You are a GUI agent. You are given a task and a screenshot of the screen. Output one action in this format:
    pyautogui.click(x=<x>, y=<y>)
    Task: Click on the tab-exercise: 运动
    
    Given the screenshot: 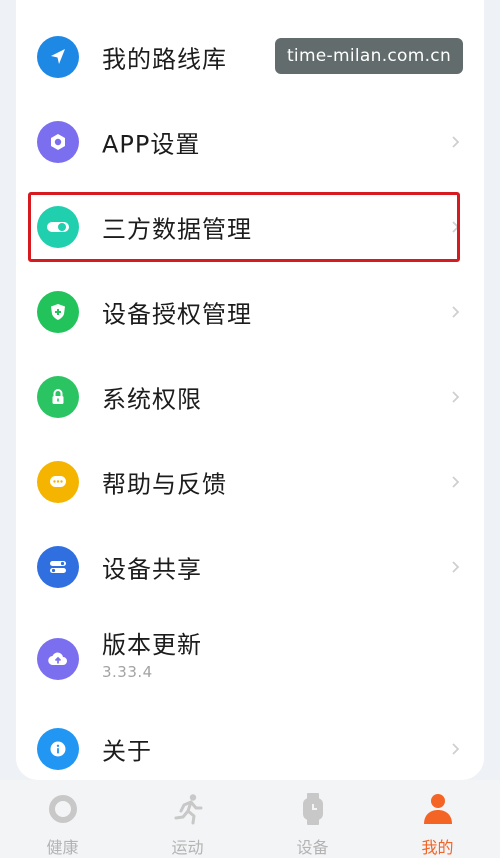 What is the action you would take?
    pyautogui.click(x=187, y=819)
    